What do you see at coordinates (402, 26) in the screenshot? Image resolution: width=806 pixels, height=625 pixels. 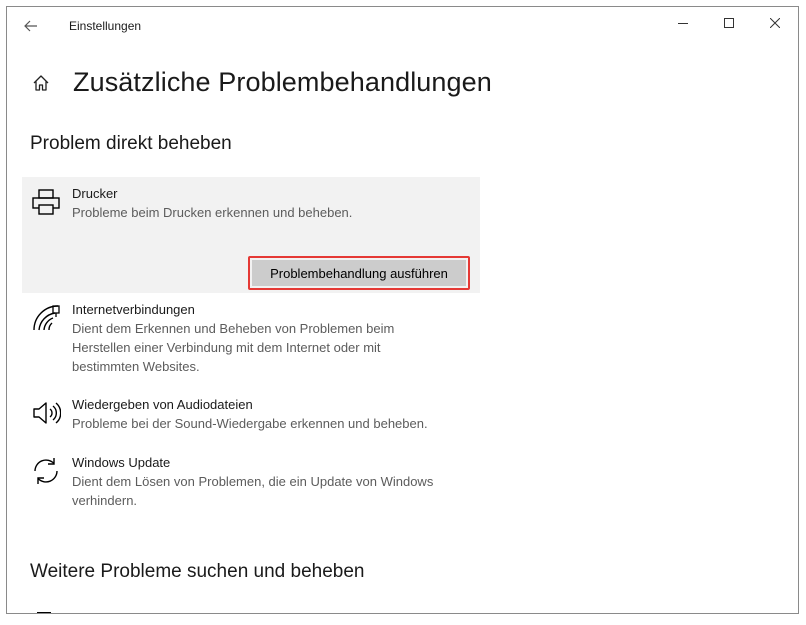 I see `title-bar: Einstellungen` at bounding box center [402, 26].